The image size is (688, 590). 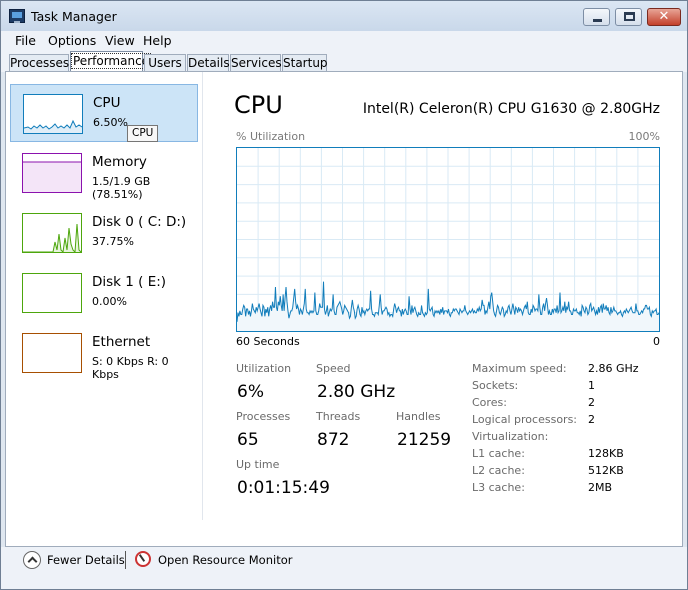 I want to click on utilization-value: 6%, so click(x=250, y=392).